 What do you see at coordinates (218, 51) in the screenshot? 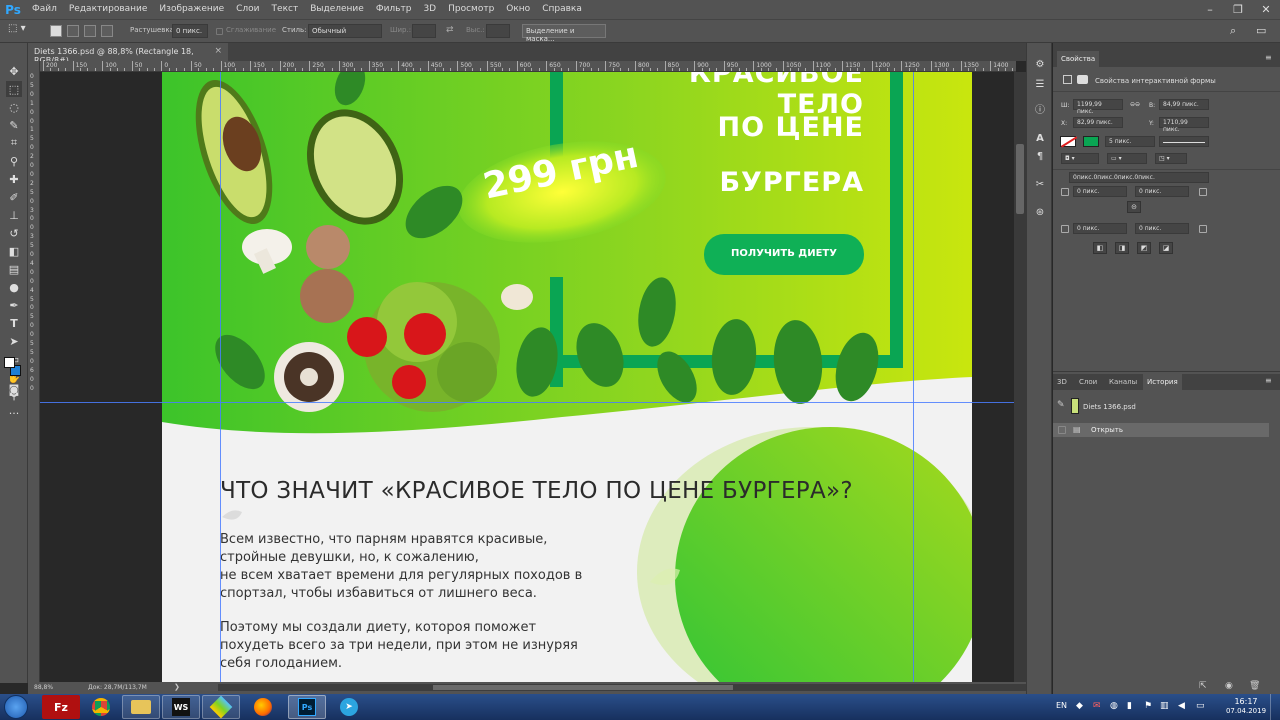
I see `tab-close-icon: ×` at bounding box center [218, 51].